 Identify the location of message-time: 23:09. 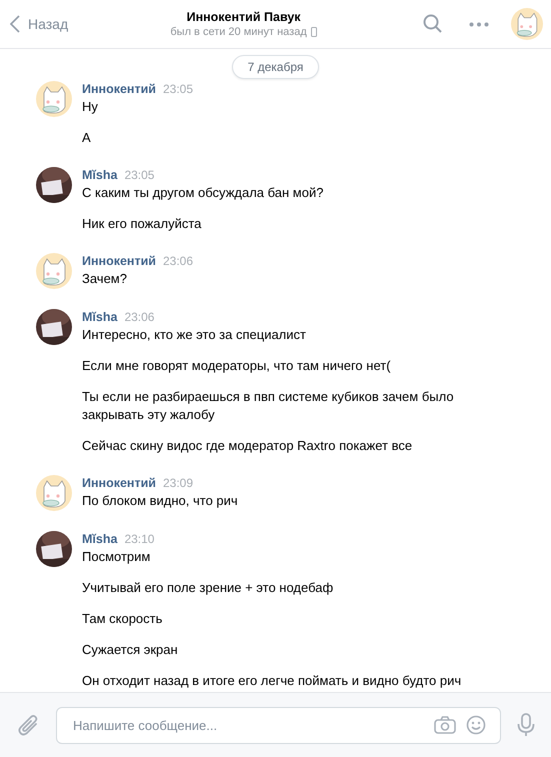
(177, 483).